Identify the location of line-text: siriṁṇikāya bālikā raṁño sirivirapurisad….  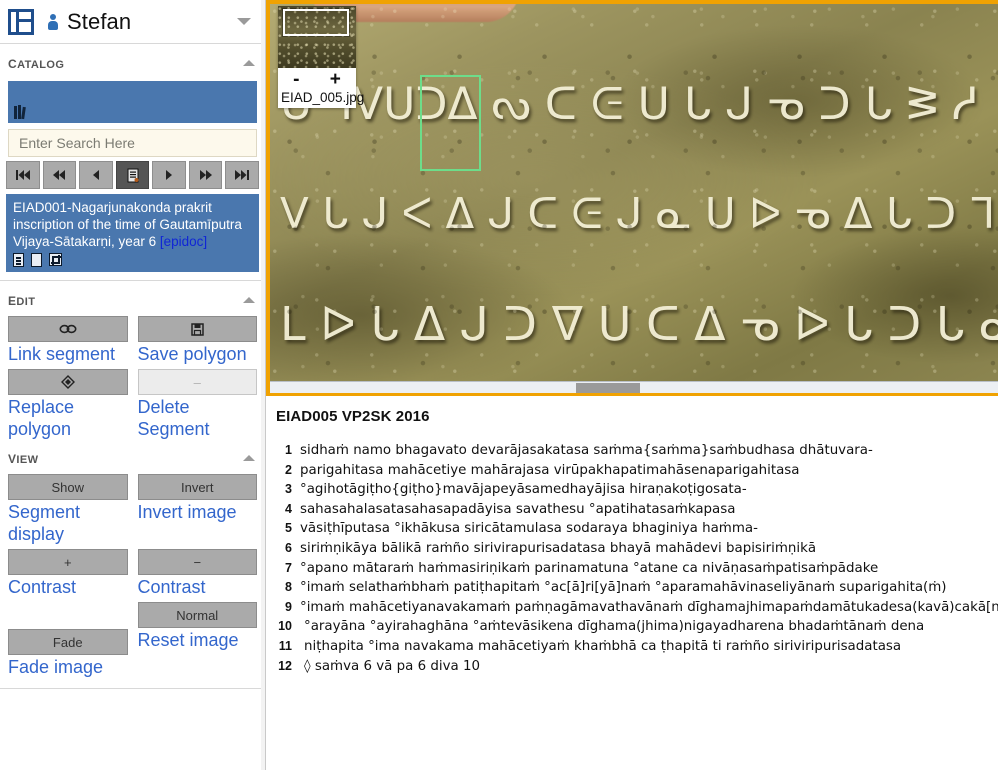
(558, 548).